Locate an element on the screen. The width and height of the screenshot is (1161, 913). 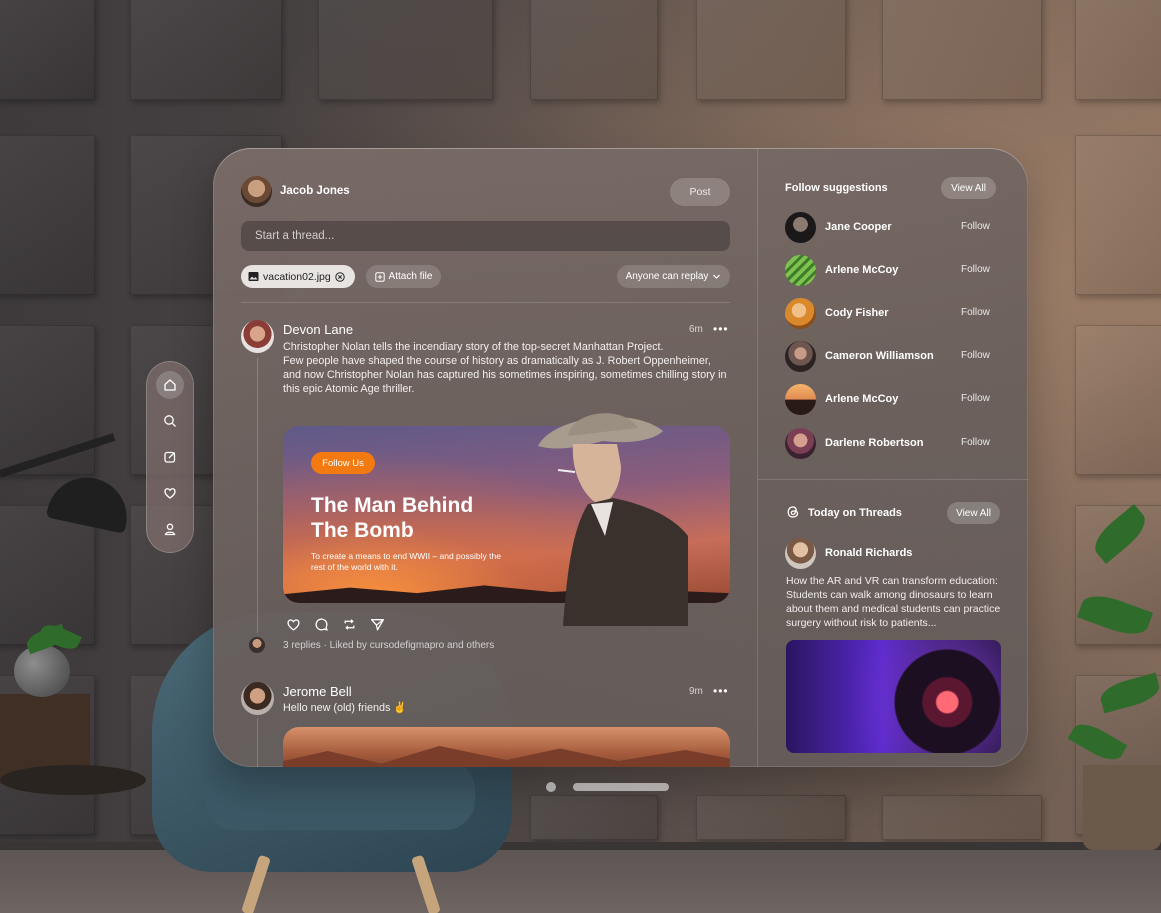
reply-permission-dropdown: Anyone can replay is located at coordinates (673, 276).